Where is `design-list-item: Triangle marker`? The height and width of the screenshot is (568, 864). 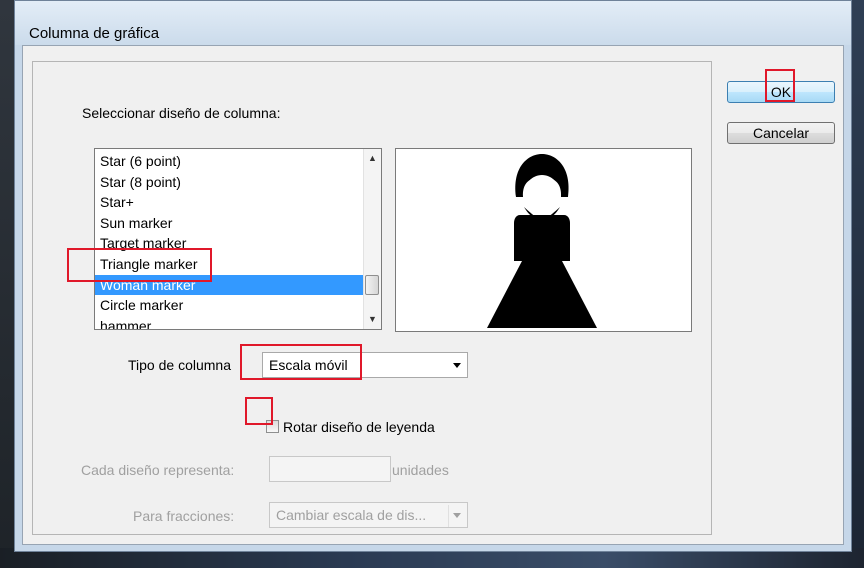
design-list-item: Triangle marker is located at coordinates (229, 264).